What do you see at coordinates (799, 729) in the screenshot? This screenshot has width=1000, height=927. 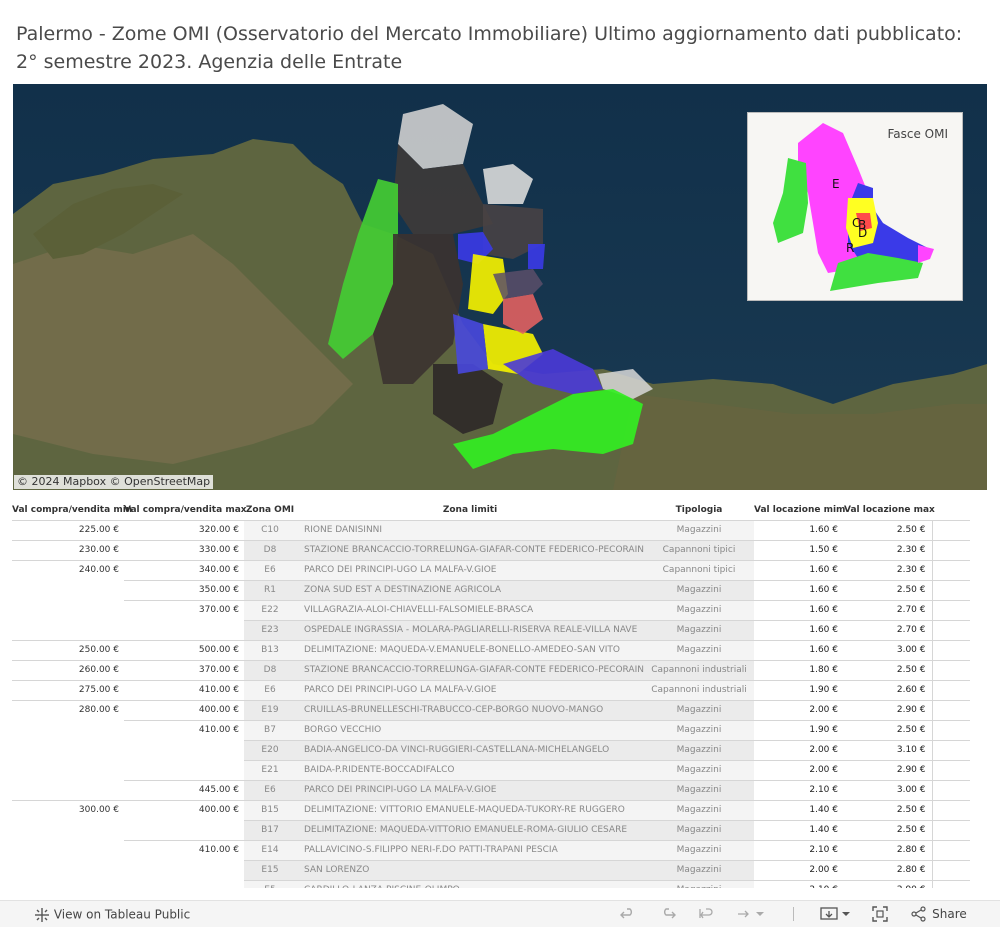 I see `cell-lmin: 1.90 €` at bounding box center [799, 729].